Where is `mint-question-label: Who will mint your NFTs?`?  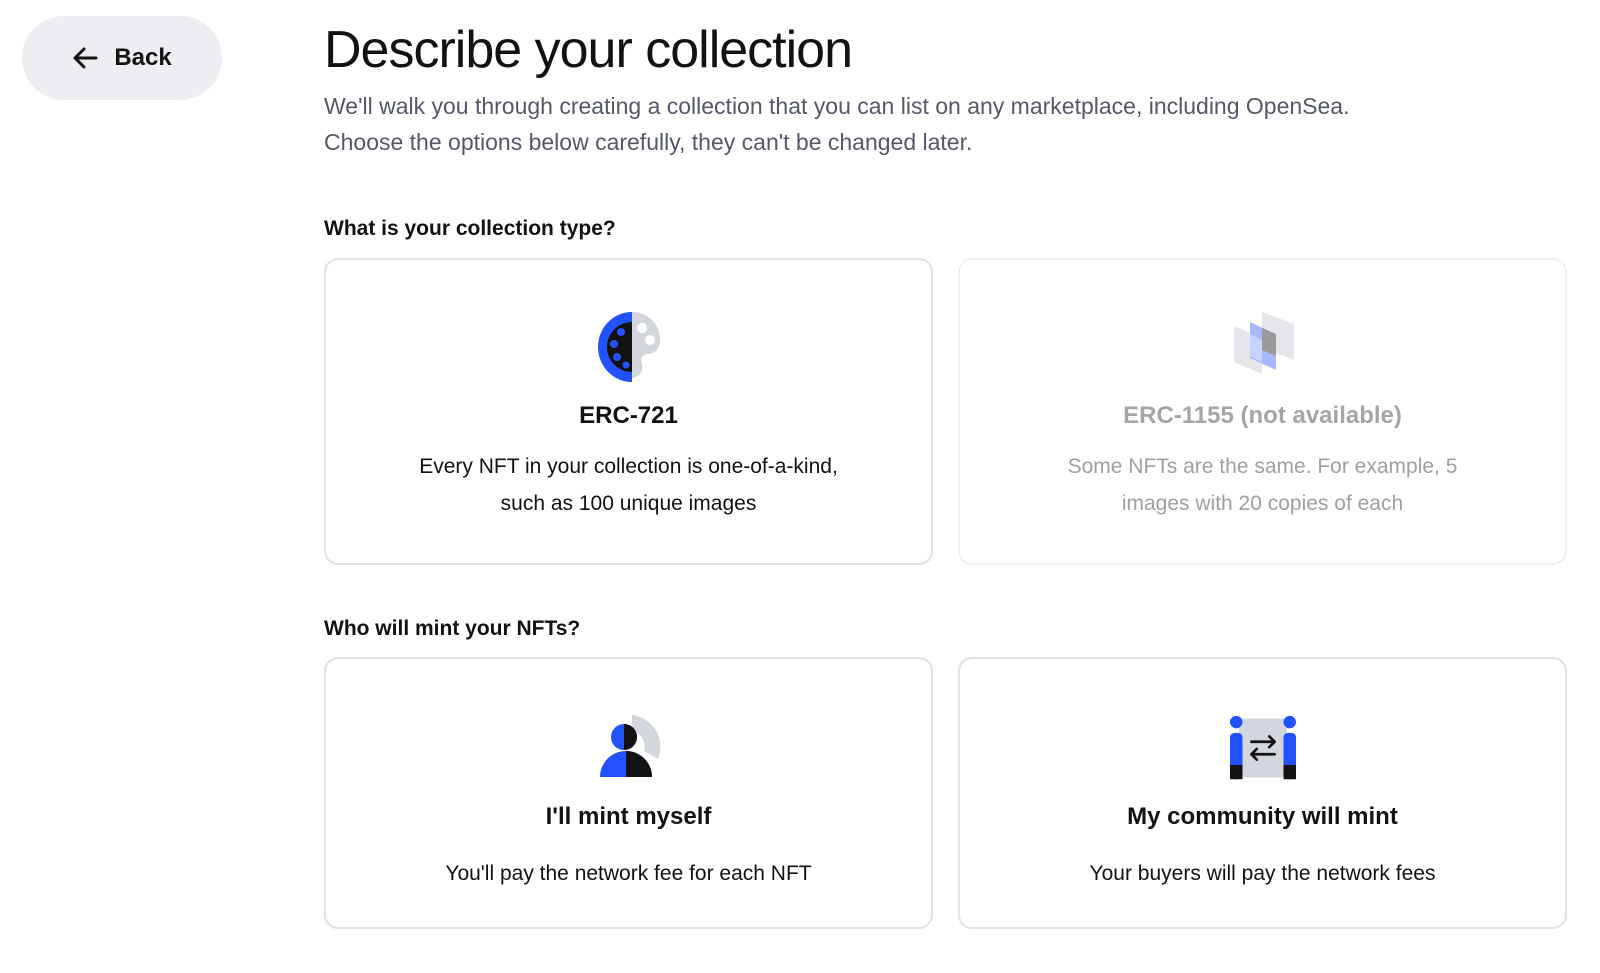
mint-question-label: Who will mint your NFTs? is located at coordinates (452, 628).